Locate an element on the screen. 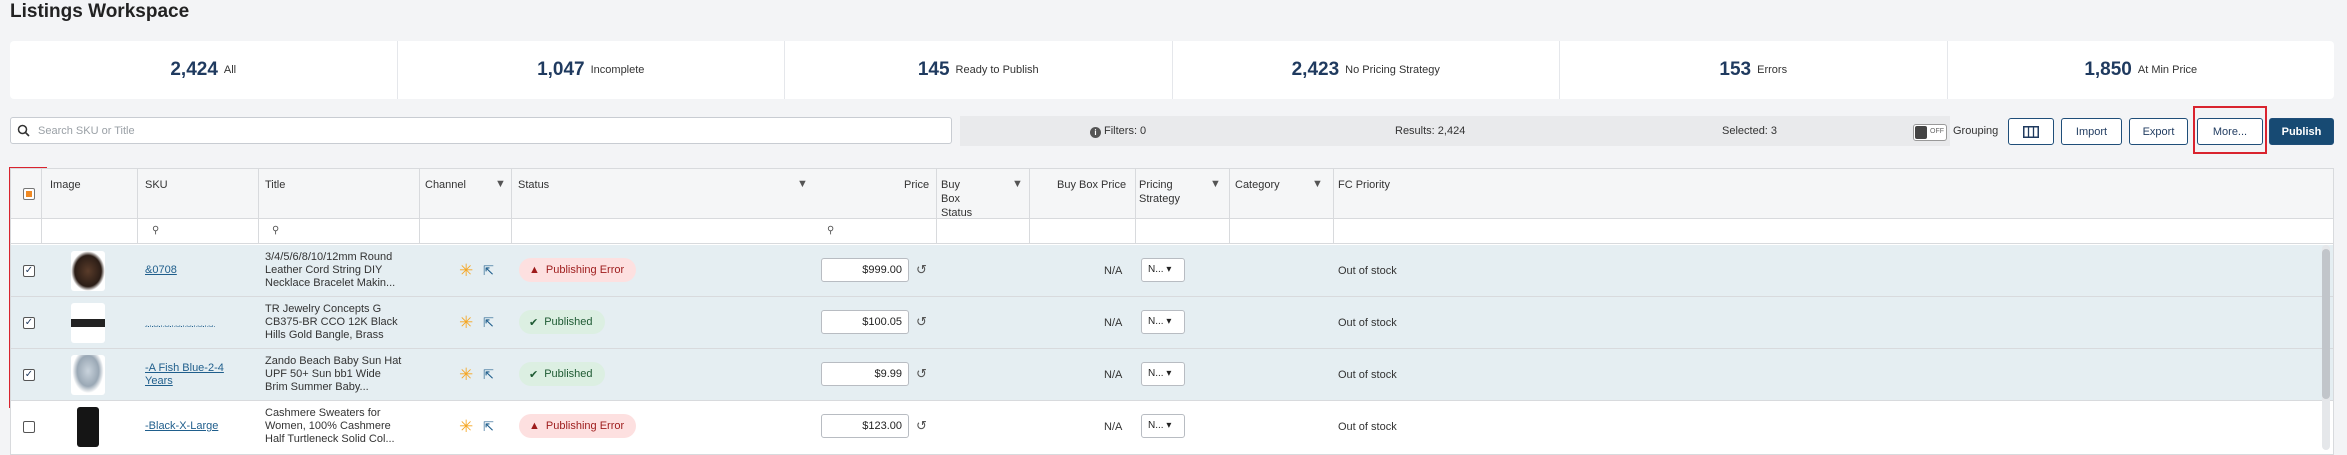 This screenshot has height=455, width=2347. stat-label: Ready to Publish is located at coordinates (997, 70).